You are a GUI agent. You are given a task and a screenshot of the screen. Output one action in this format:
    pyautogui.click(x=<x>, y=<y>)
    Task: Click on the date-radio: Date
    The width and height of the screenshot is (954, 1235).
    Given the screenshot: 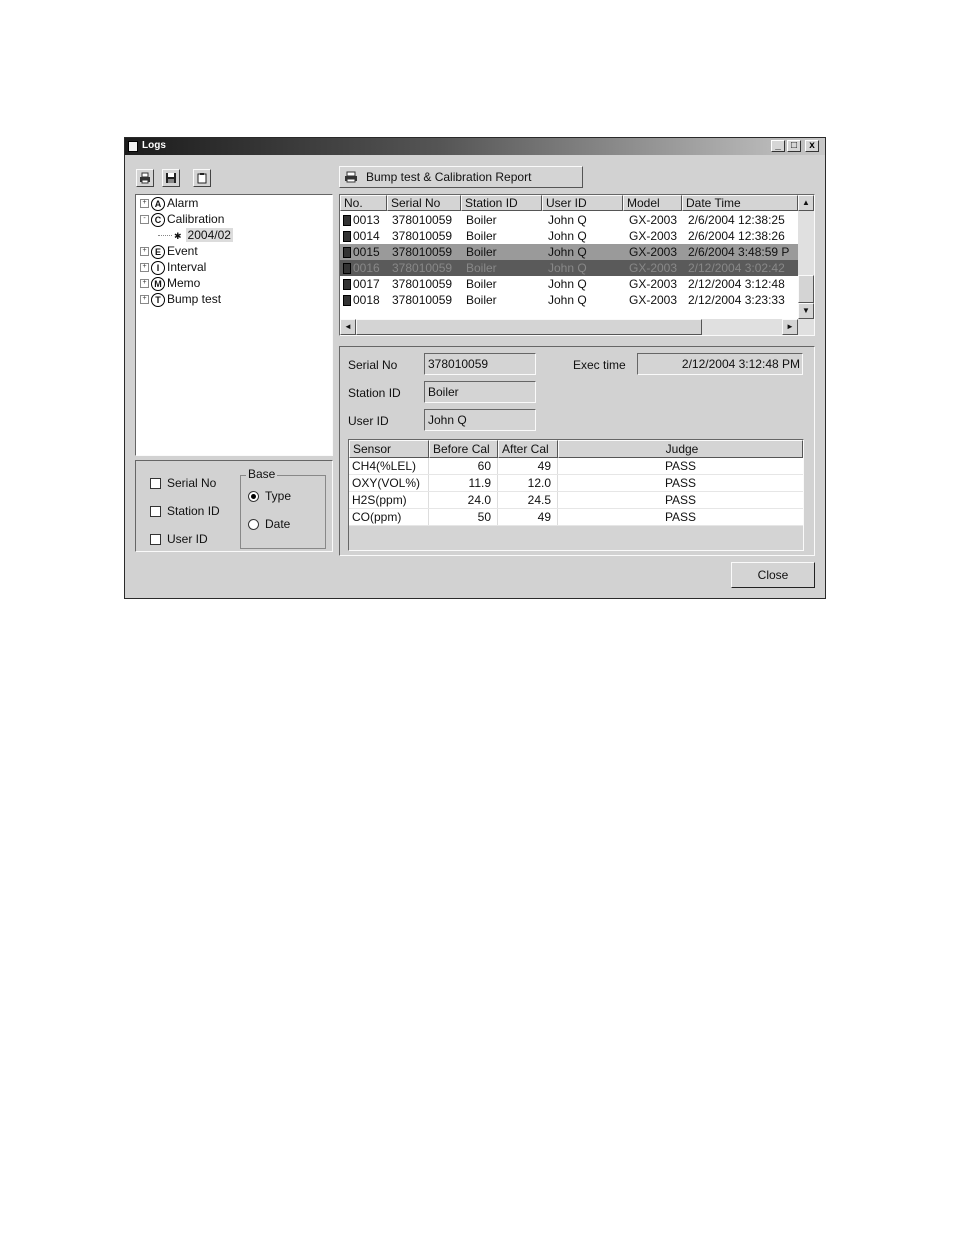 What is the action you would take?
    pyautogui.click(x=269, y=524)
    